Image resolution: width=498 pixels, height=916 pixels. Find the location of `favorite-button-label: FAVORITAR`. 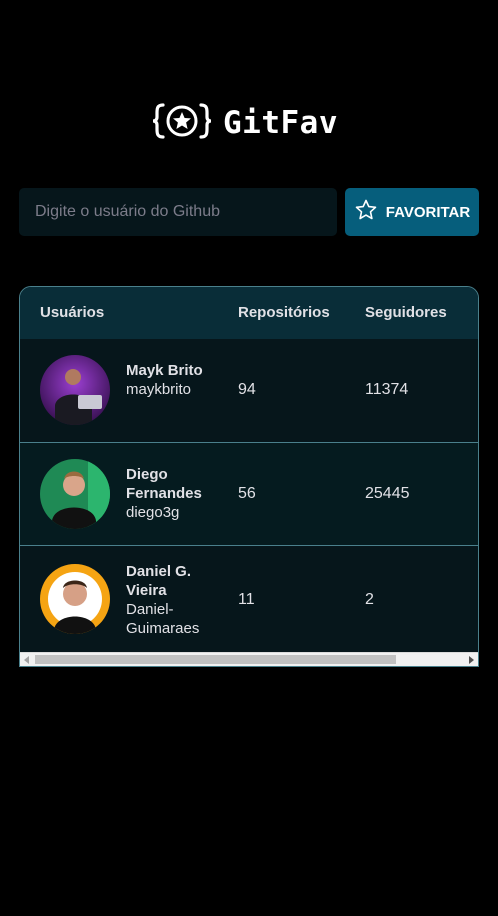

favorite-button-label: FAVORITAR is located at coordinates (428, 212).